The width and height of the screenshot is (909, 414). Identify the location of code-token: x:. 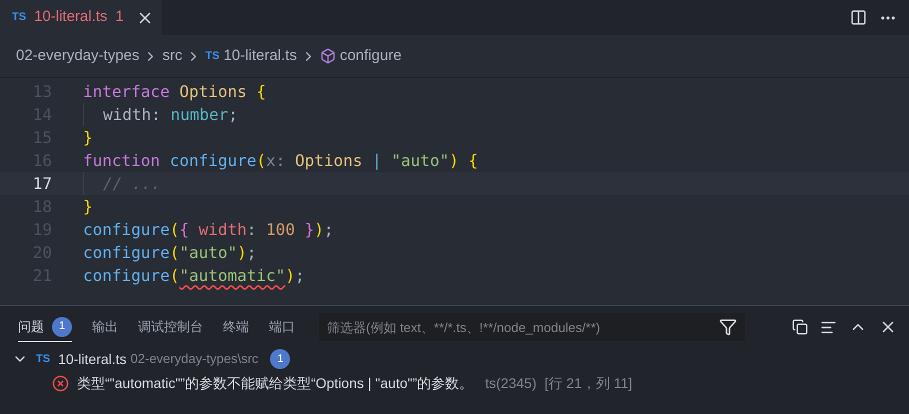
(276, 161).